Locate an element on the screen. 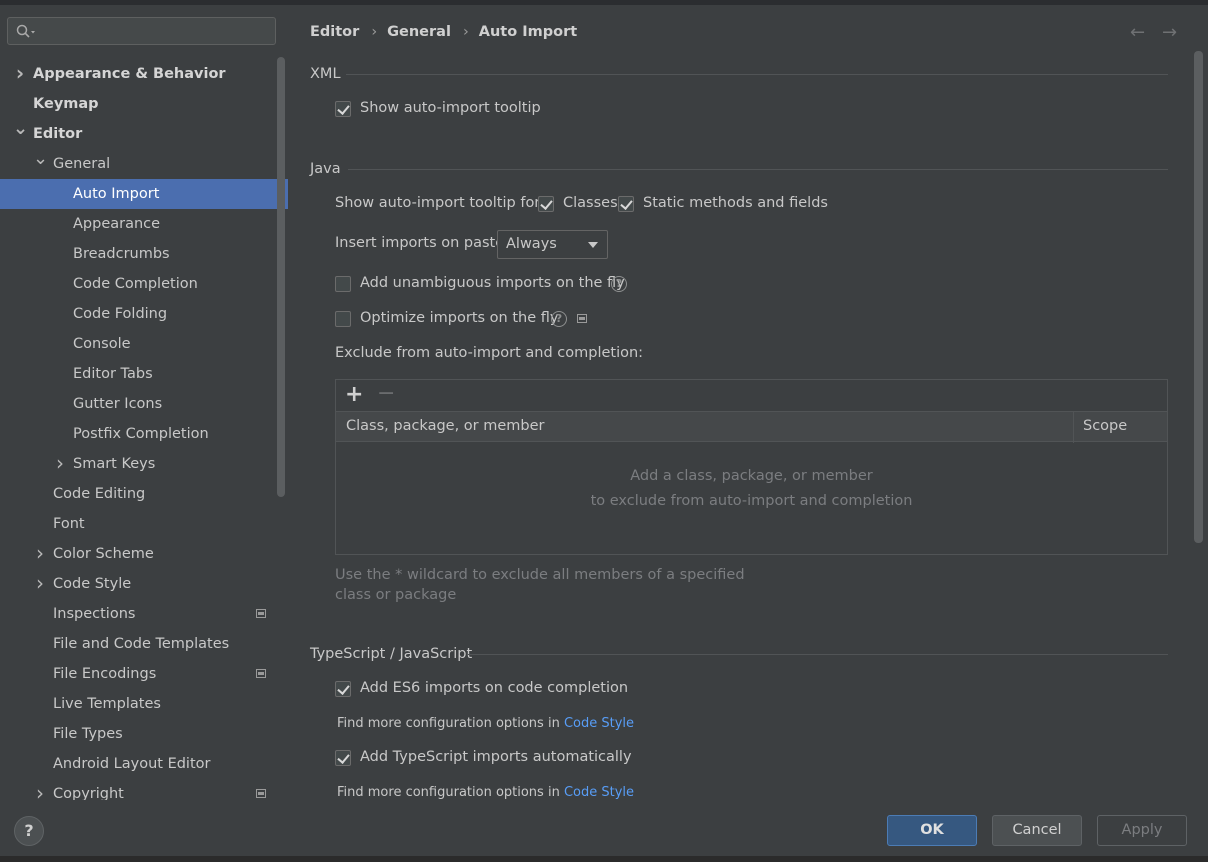 Image resolution: width=1208 pixels, height=862 pixels. content-scrollbar is located at coordinates (1198, 297).